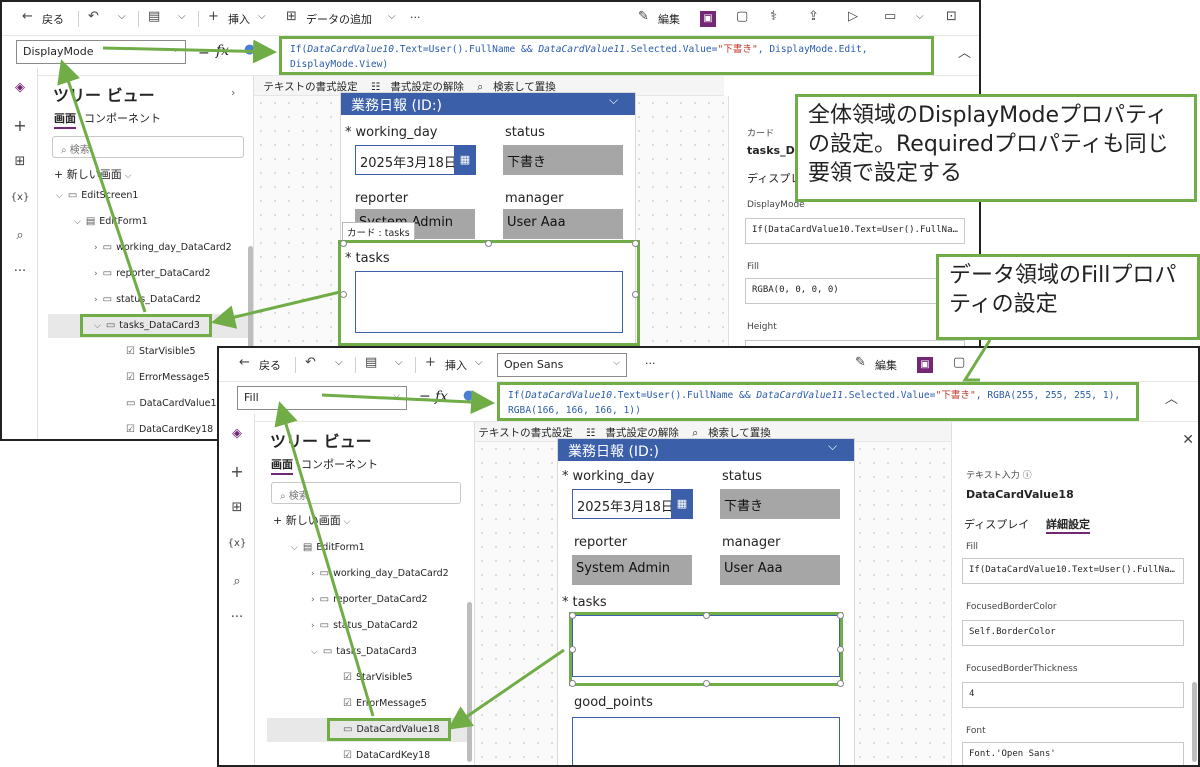 The image size is (1200, 767). What do you see at coordinates (1188, 440) in the screenshot?
I see `close-icon: ✕` at bounding box center [1188, 440].